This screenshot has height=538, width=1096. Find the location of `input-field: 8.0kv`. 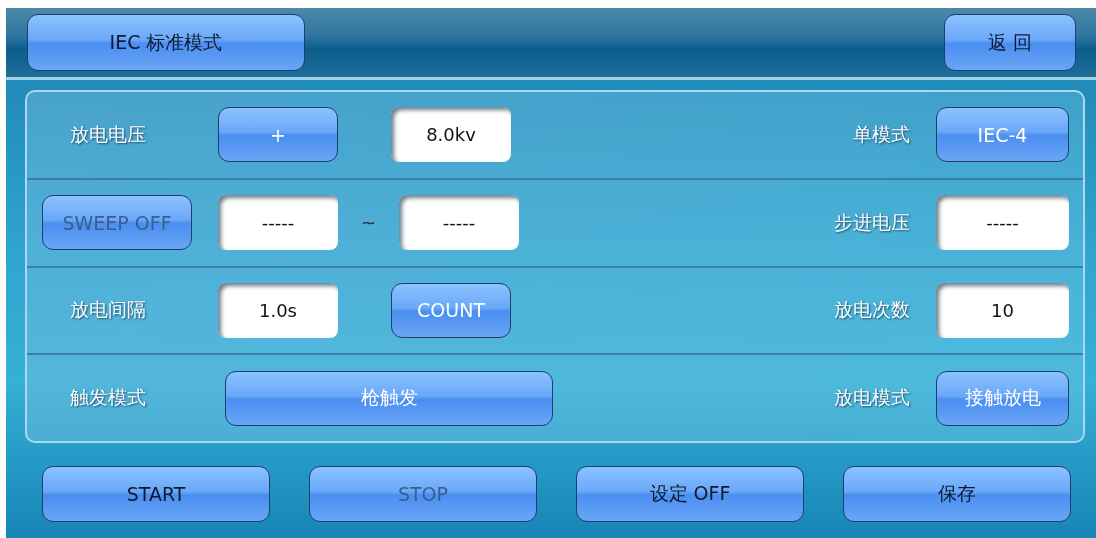

input-field: 8.0kv is located at coordinates (451, 135).